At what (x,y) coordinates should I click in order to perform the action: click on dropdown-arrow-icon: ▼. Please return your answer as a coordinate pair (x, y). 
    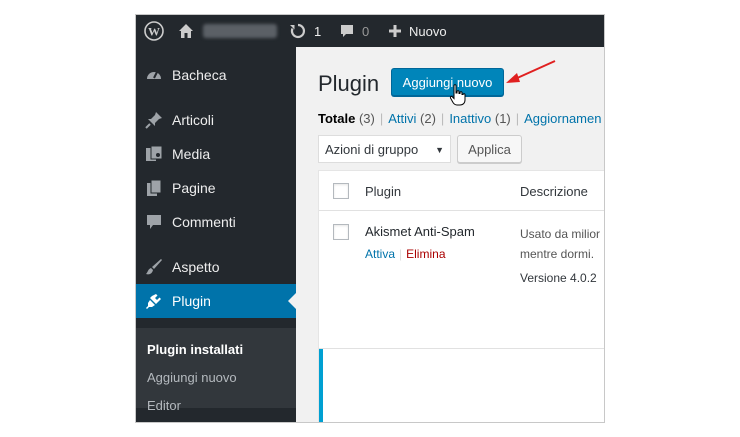
    Looking at the image, I should click on (439, 150).